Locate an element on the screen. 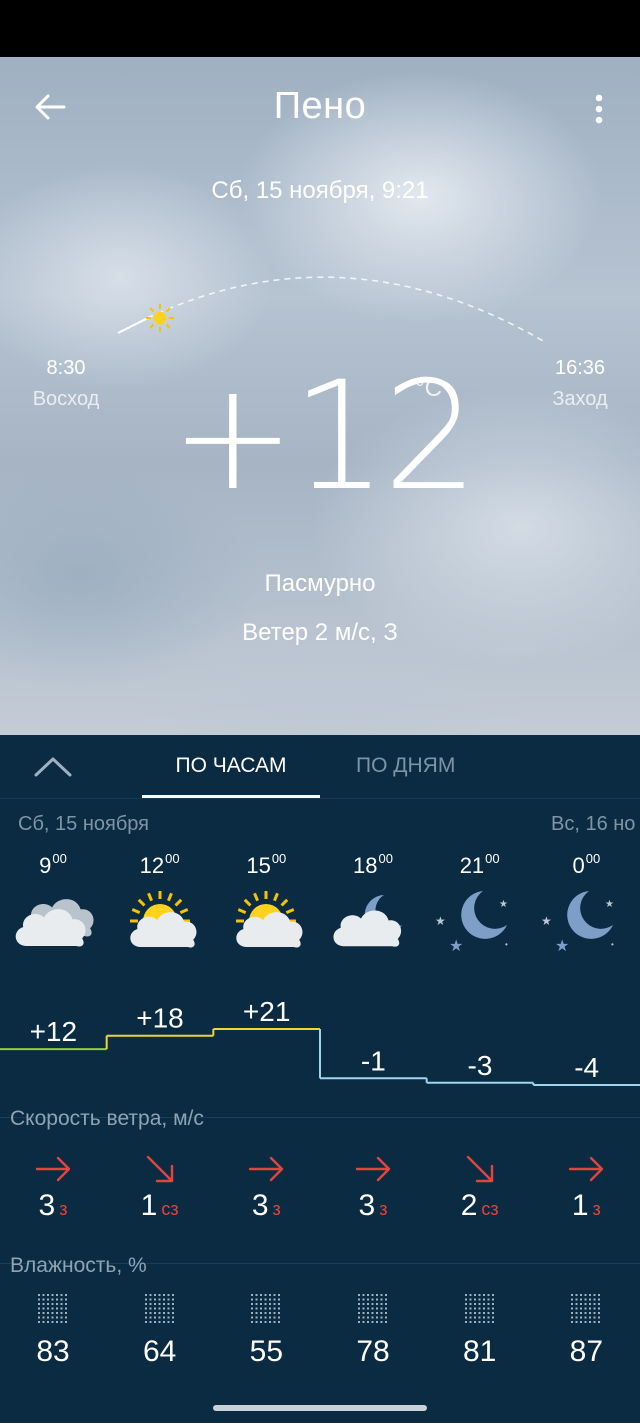 This screenshot has height=1423, width=640. temperature-label: +21 is located at coordinates (267, 1011).